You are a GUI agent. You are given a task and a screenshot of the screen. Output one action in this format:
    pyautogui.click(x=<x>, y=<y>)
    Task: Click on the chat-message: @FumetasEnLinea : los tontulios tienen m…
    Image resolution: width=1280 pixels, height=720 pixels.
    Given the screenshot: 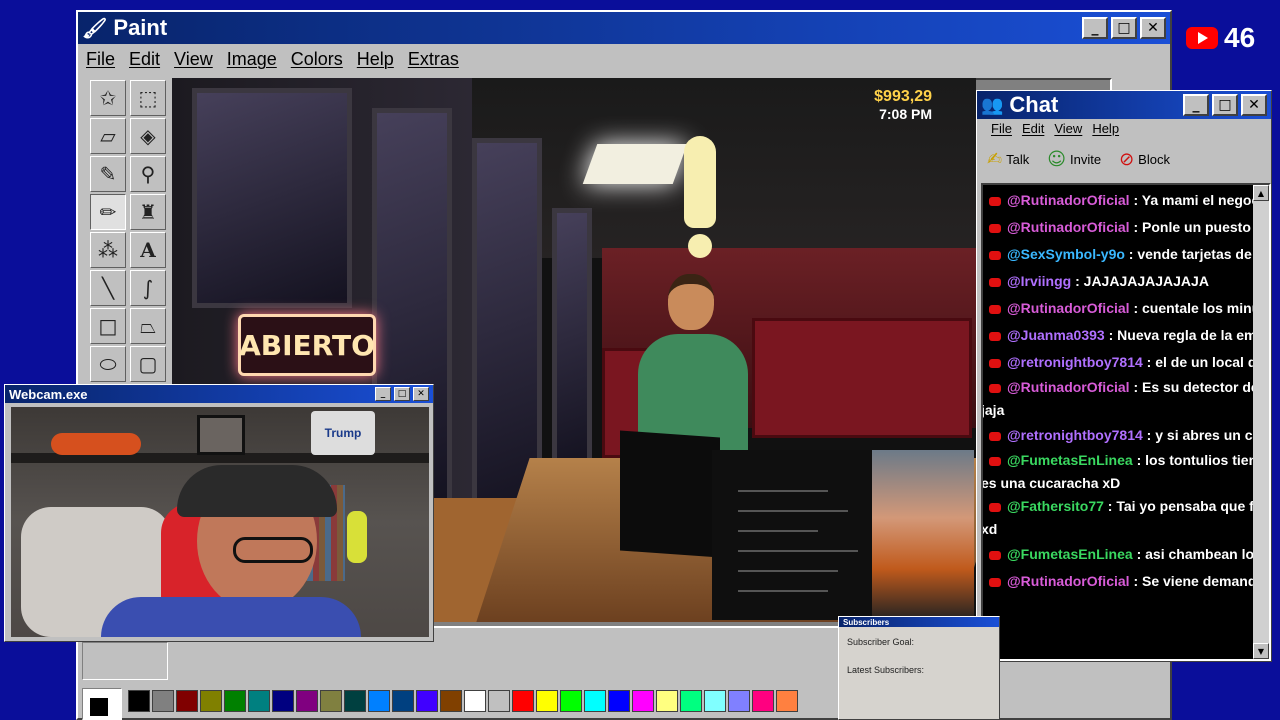 What is the action you would take?
    pyautogui.click(x=1126, y=472)
    